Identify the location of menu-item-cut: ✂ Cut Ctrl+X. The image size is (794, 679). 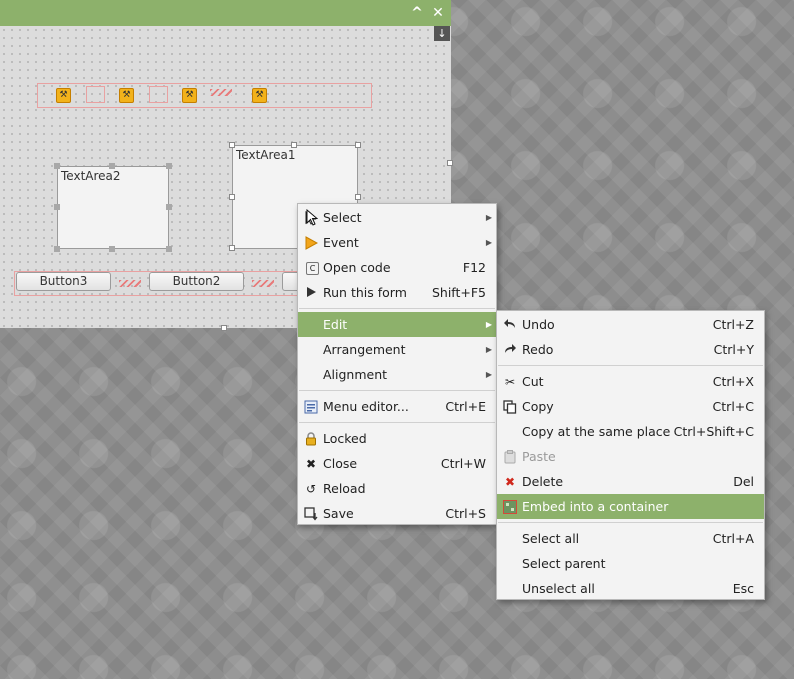
(630, 381).